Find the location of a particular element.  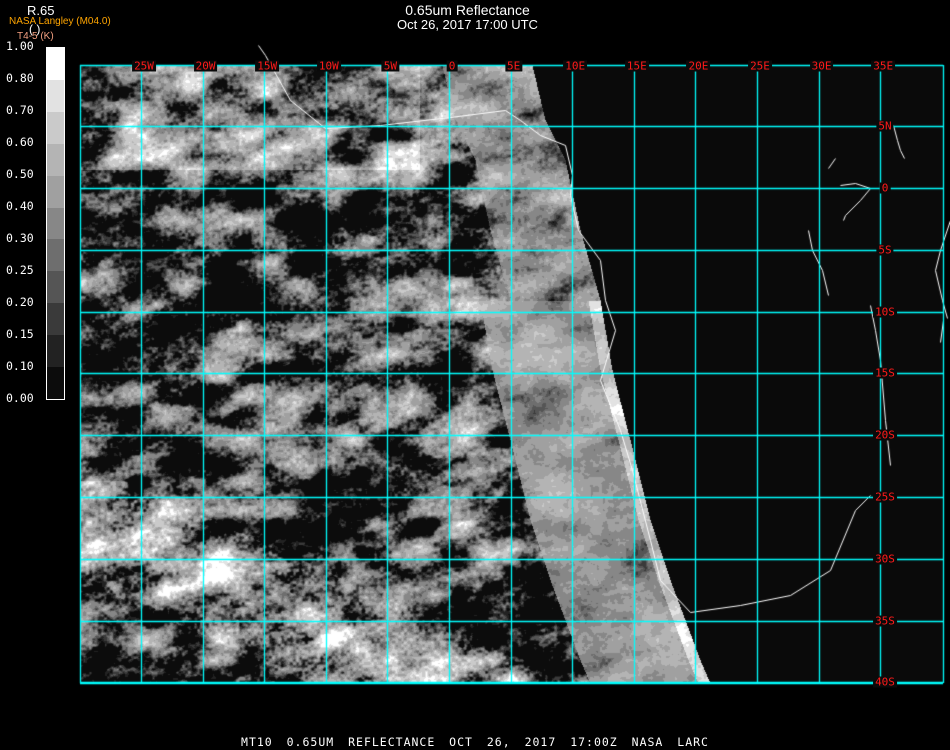

longitude-label: 25W is located at coordinates (144, 66).